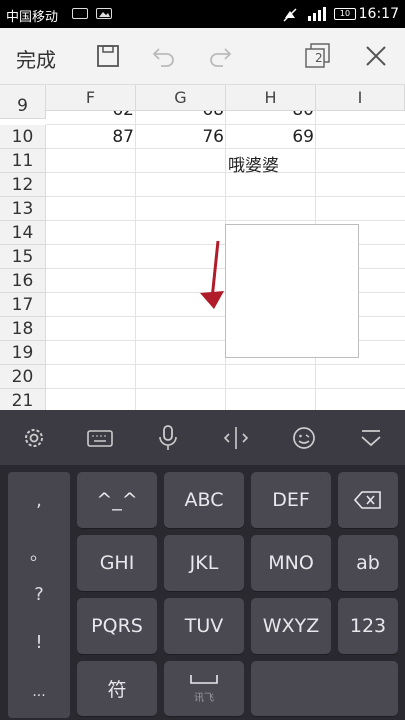  I want to click on wxyz-key: WXYZ, so click(291, 626).